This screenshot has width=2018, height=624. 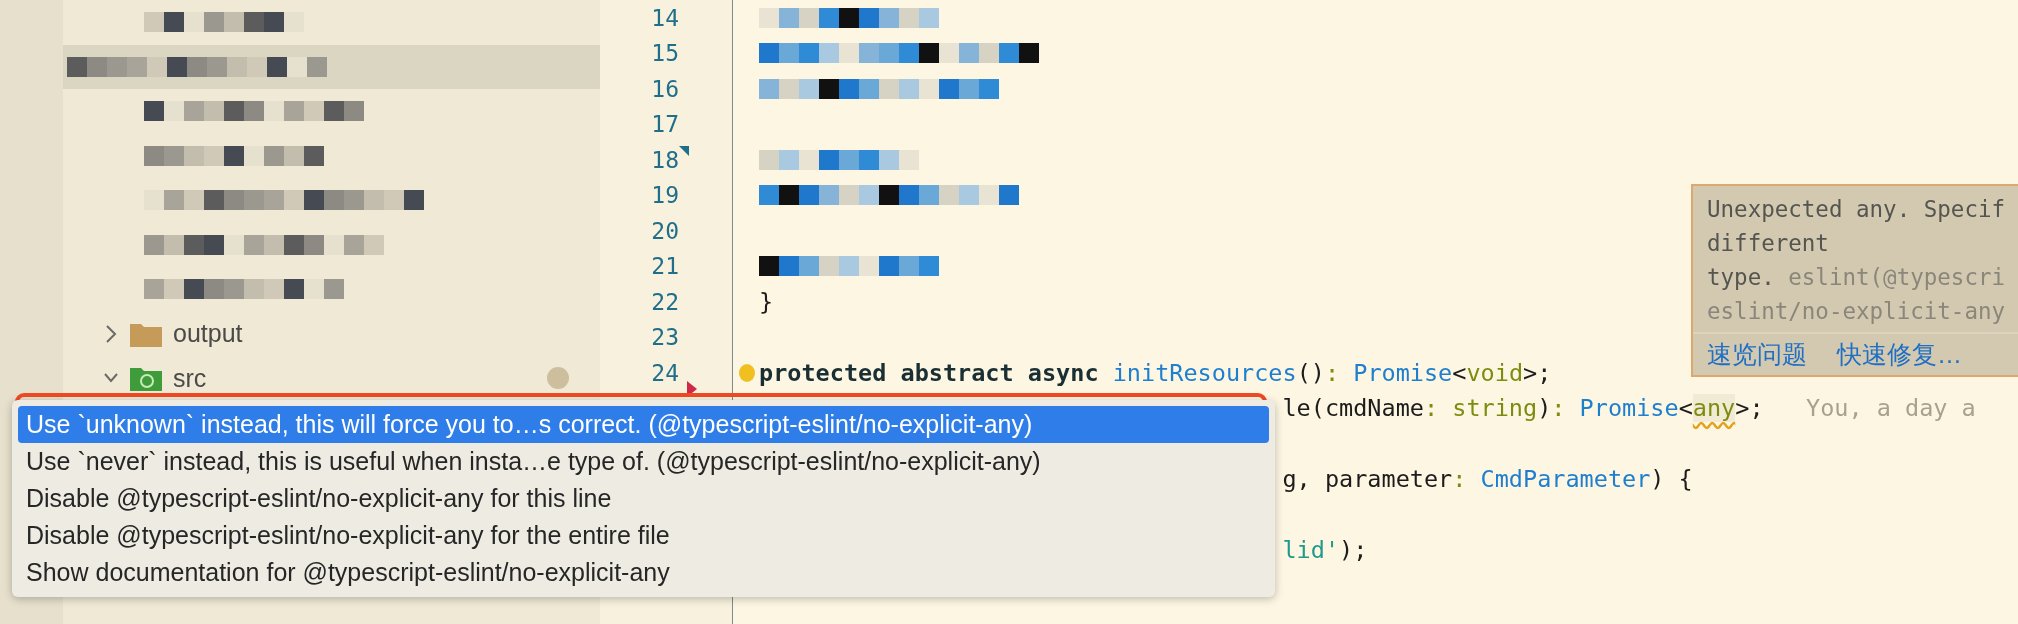 What do you see at coordinates (1857, 277) in the screenshot?
I see `tooltip-line: type. eslint(@typescri` at bounding box center [1857, 277].